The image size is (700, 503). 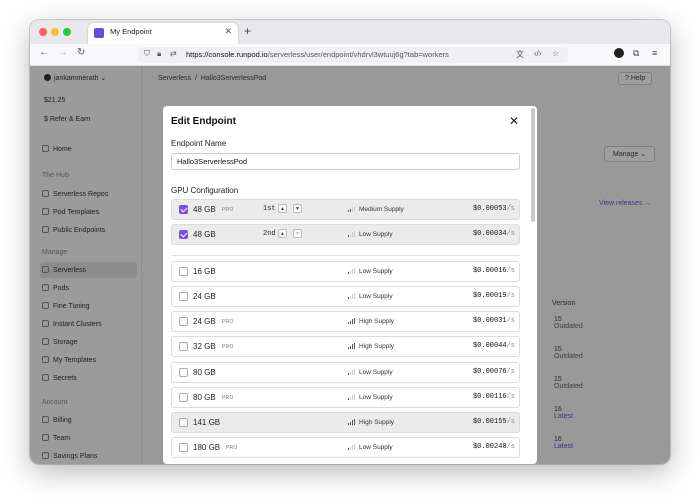 I want to click on close-icon: ✕, so click(x=514, y=121).